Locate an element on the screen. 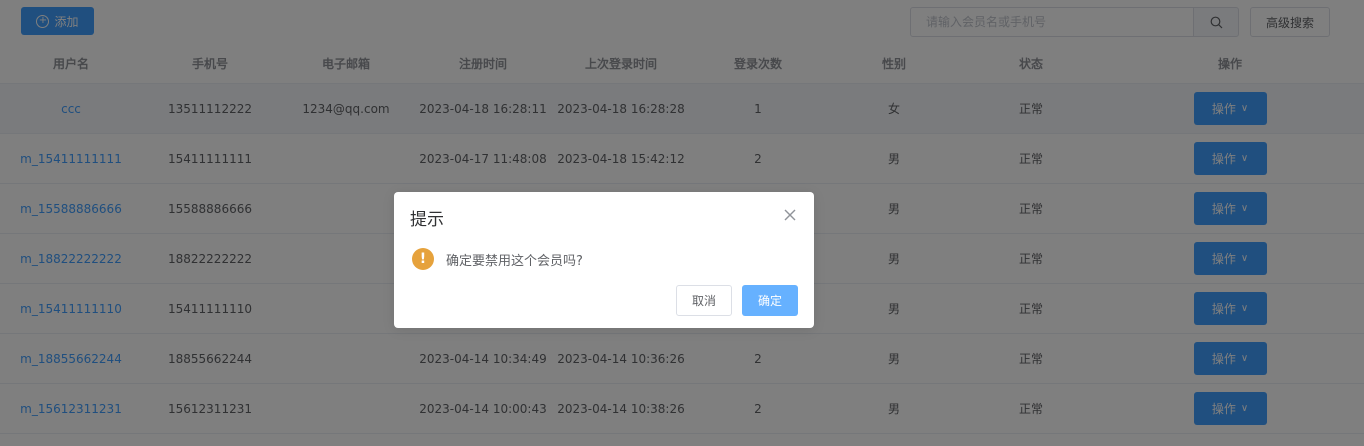 This screenshot has height=446, width=1364. dialog-title: 提示 is located at coordinates (427, 220).